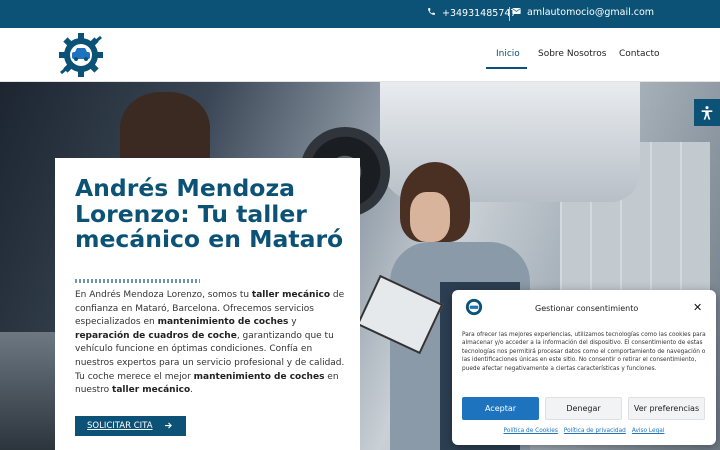  Describe the element at coordinates (479, 13) in the screenshot. I see `phone-number: +34931485747` at that location.